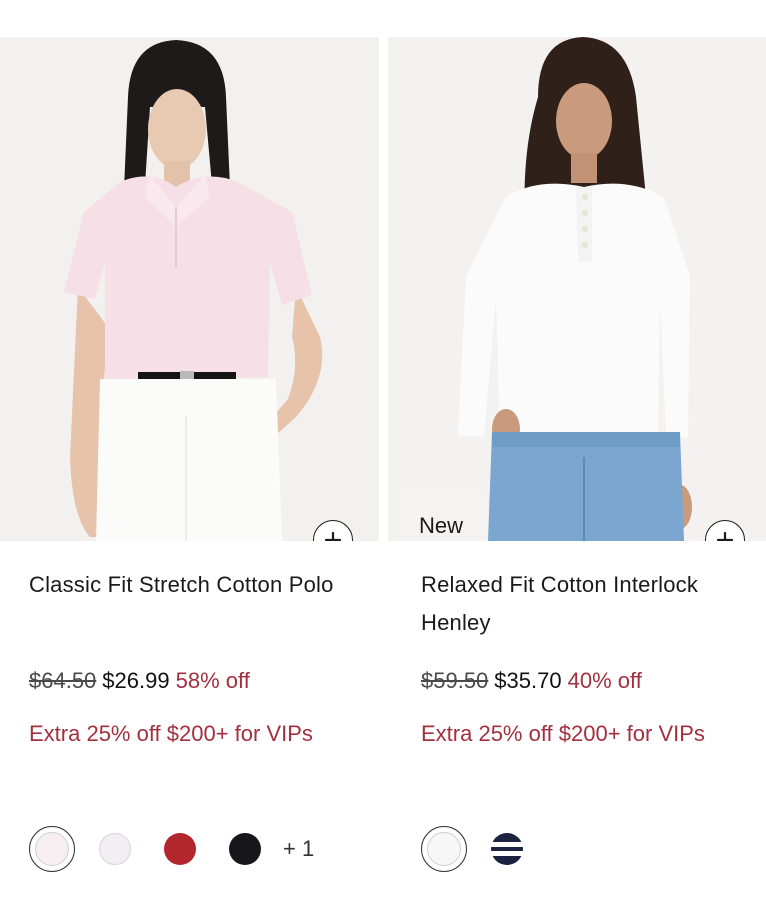  Describe the element at coordinates (586, 604) in the screenshot. I see `product-title: Relaxed Fit Cotton Interlock Henley` at that location.